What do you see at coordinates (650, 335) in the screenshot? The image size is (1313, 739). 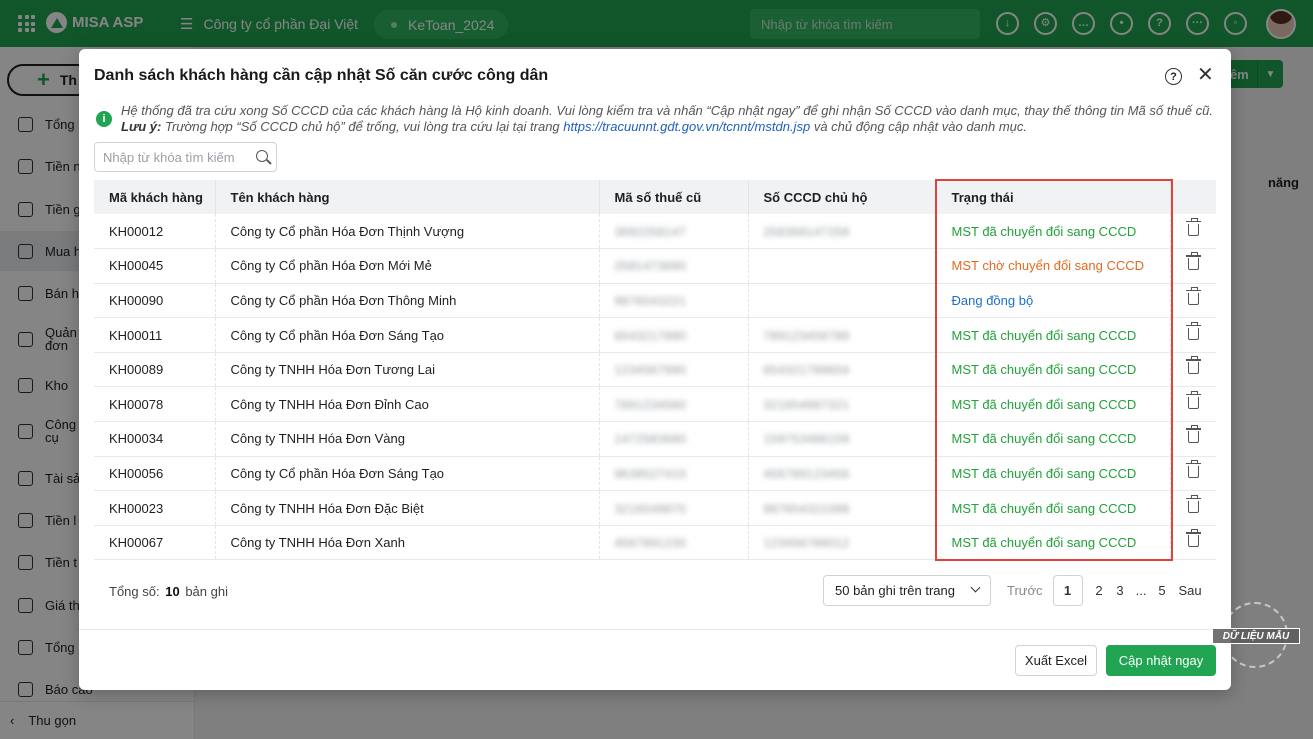 I see `cell-old-tax-code: 6543217890` at bounding box center [650, 335].